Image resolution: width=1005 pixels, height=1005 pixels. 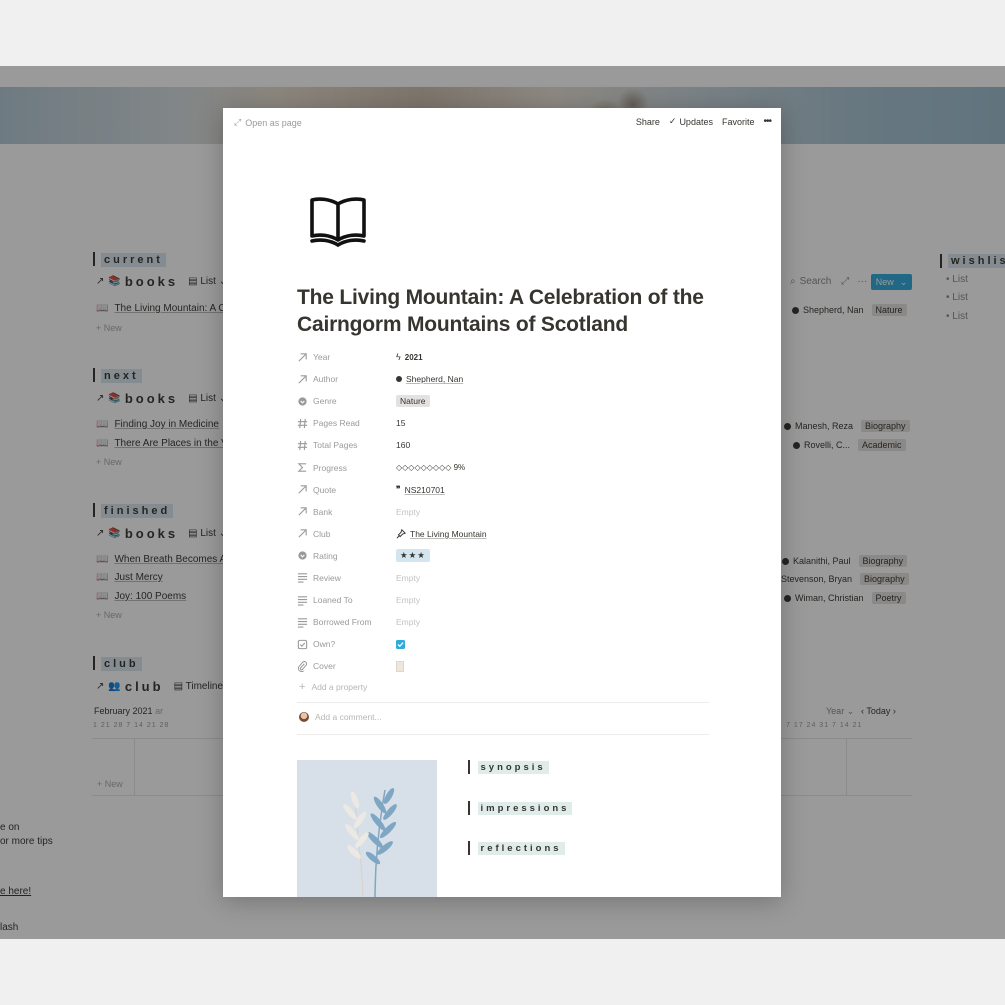 I want to click on botanical-image, so click(x=367, y=828).